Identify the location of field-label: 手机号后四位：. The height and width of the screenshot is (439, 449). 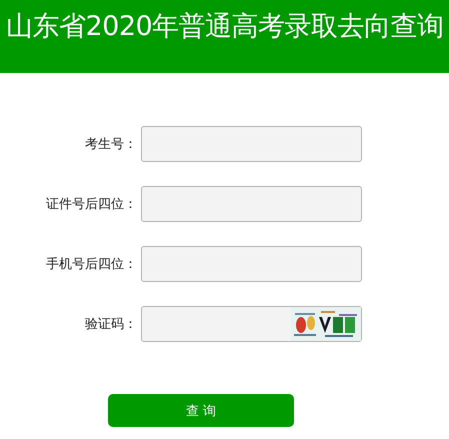
(91, 264).